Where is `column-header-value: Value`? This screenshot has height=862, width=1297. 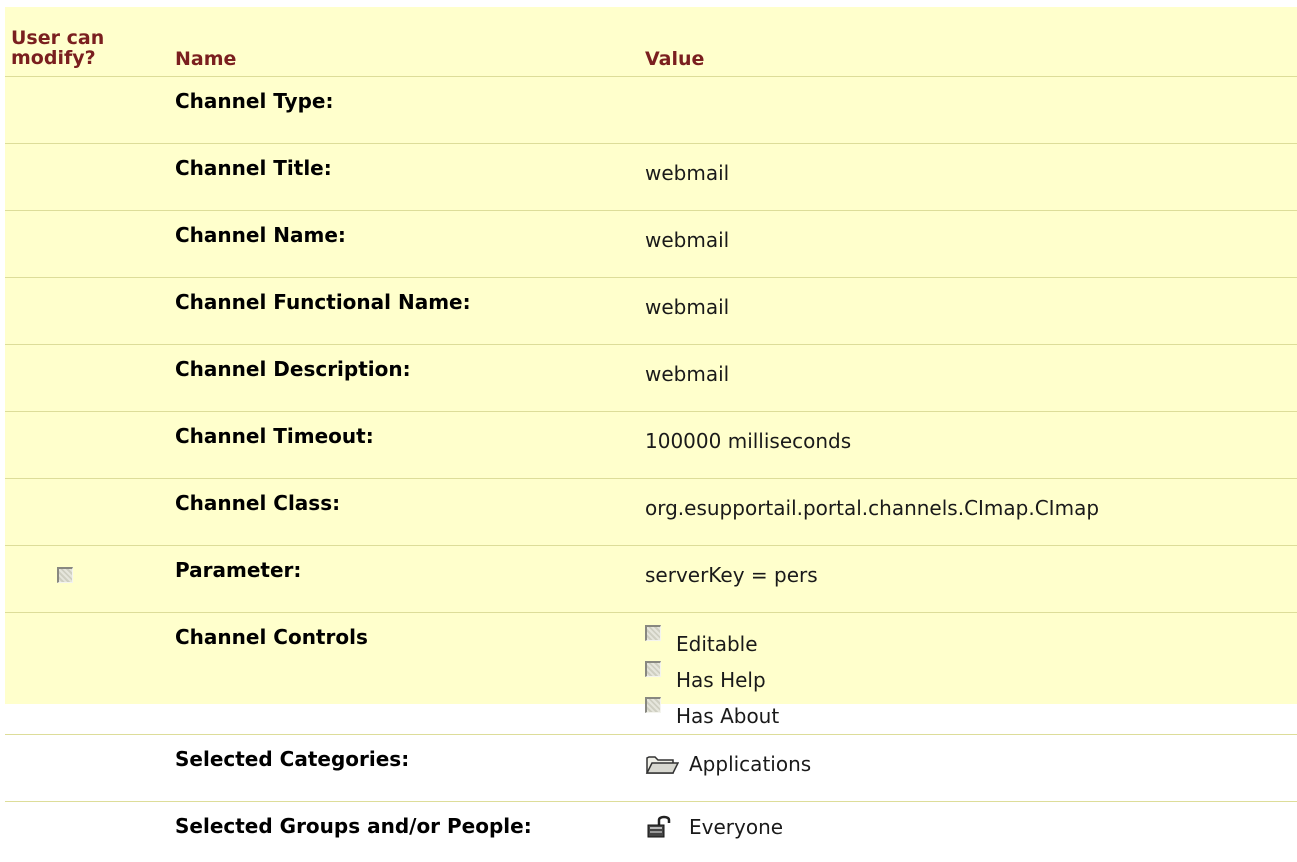
column-header-value: Value is located at coordinates (968, 42).